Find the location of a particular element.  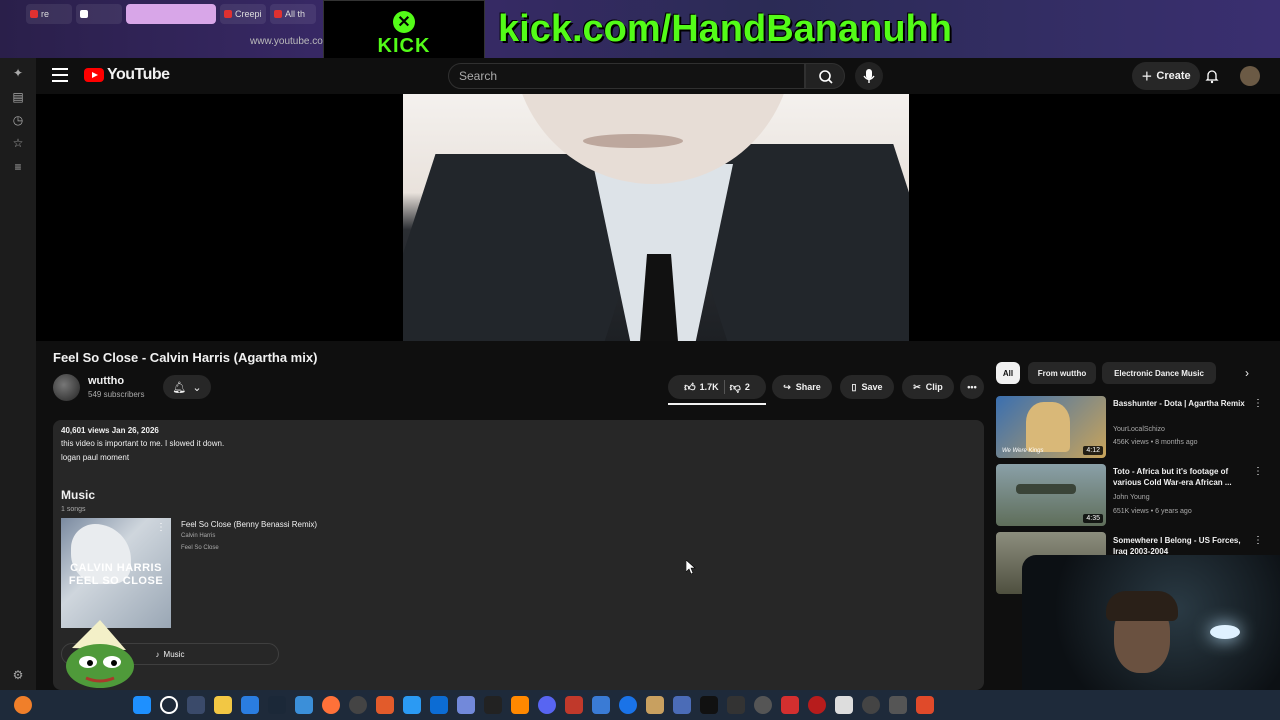

song-title: Feel So Close (Benny Benassi Remix) is located at coordinates (249, 524).